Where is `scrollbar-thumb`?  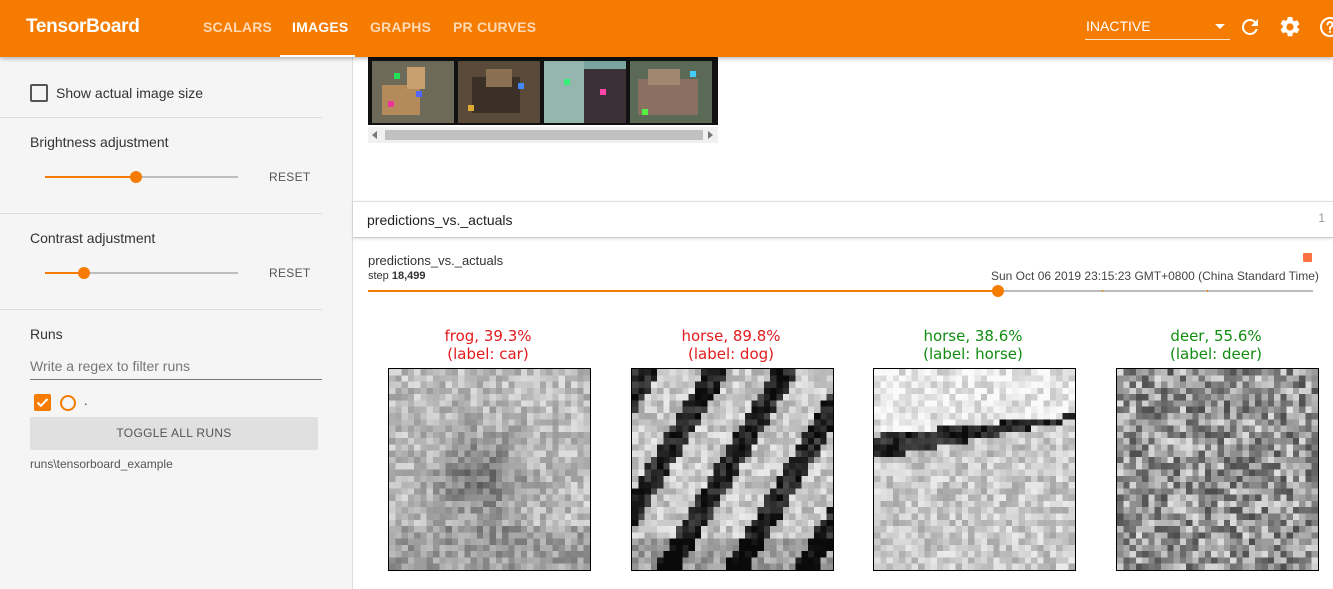 scrollbar-thumb is located at coordinates (544, 135).